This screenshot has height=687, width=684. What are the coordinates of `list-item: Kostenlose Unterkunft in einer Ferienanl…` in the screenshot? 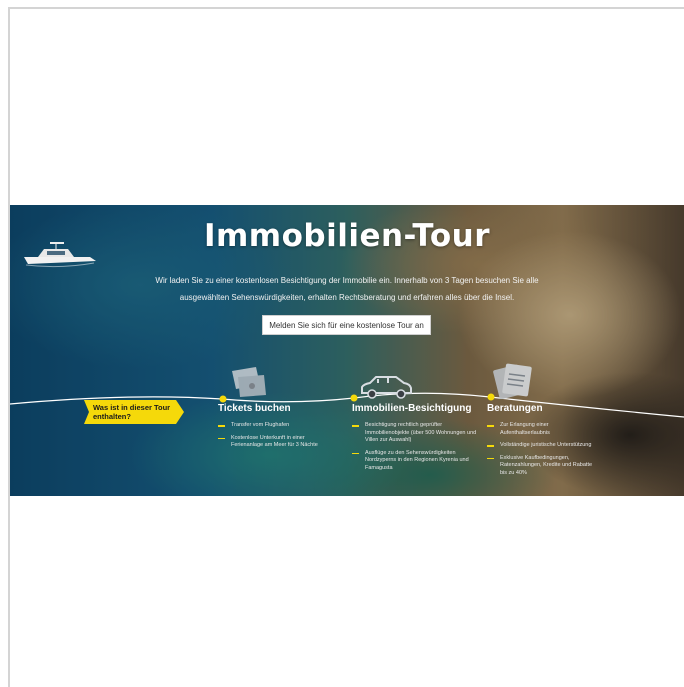 It's located at (275, 442).